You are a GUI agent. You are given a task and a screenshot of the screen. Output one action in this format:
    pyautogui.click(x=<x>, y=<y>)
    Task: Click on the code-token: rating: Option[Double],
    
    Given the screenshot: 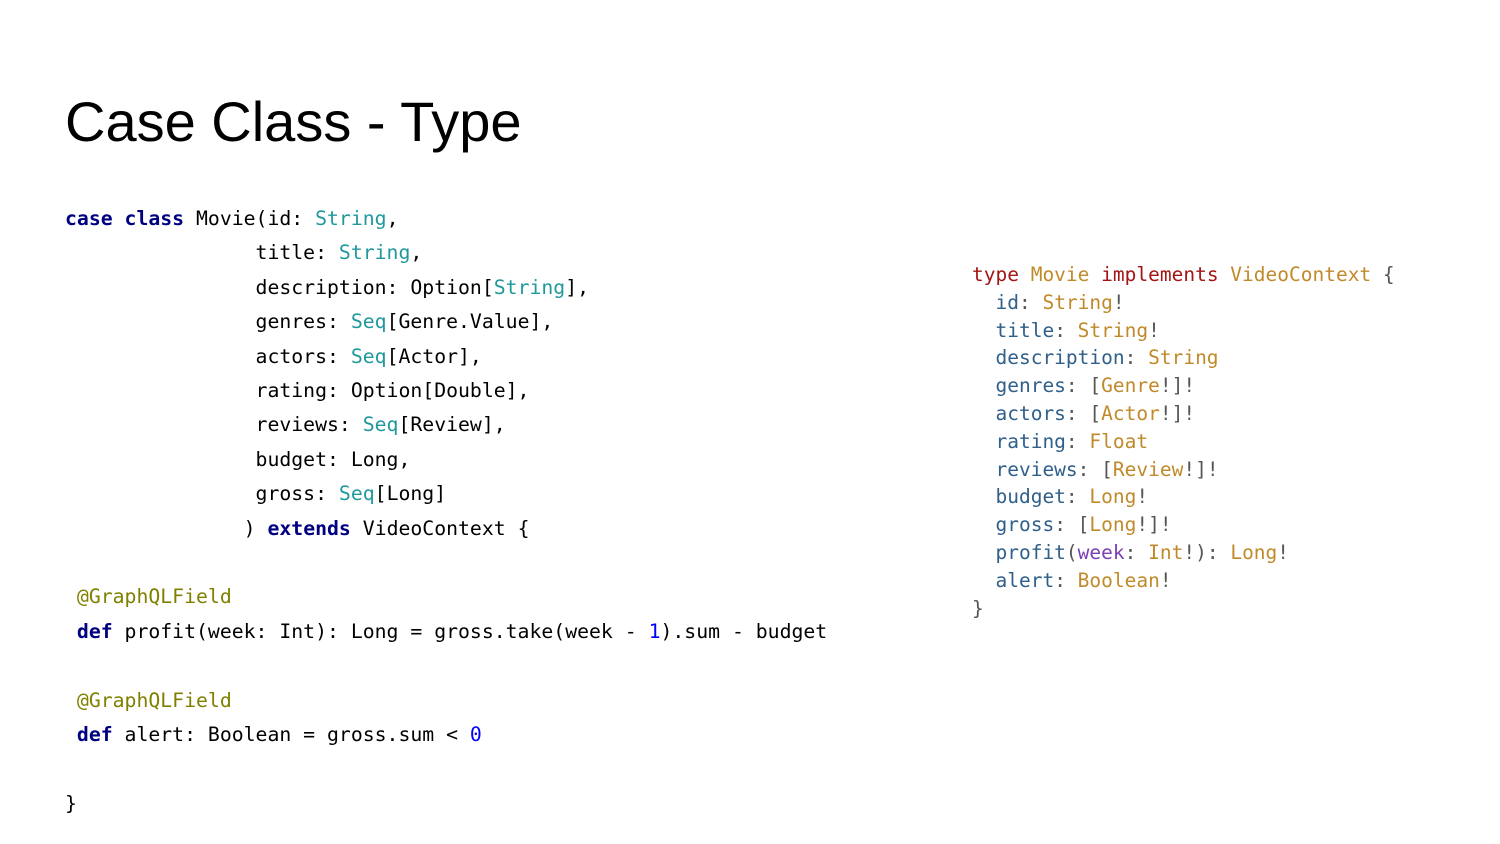 What is the action you would take?
    pyautogui.click(x=297, y=390)
    